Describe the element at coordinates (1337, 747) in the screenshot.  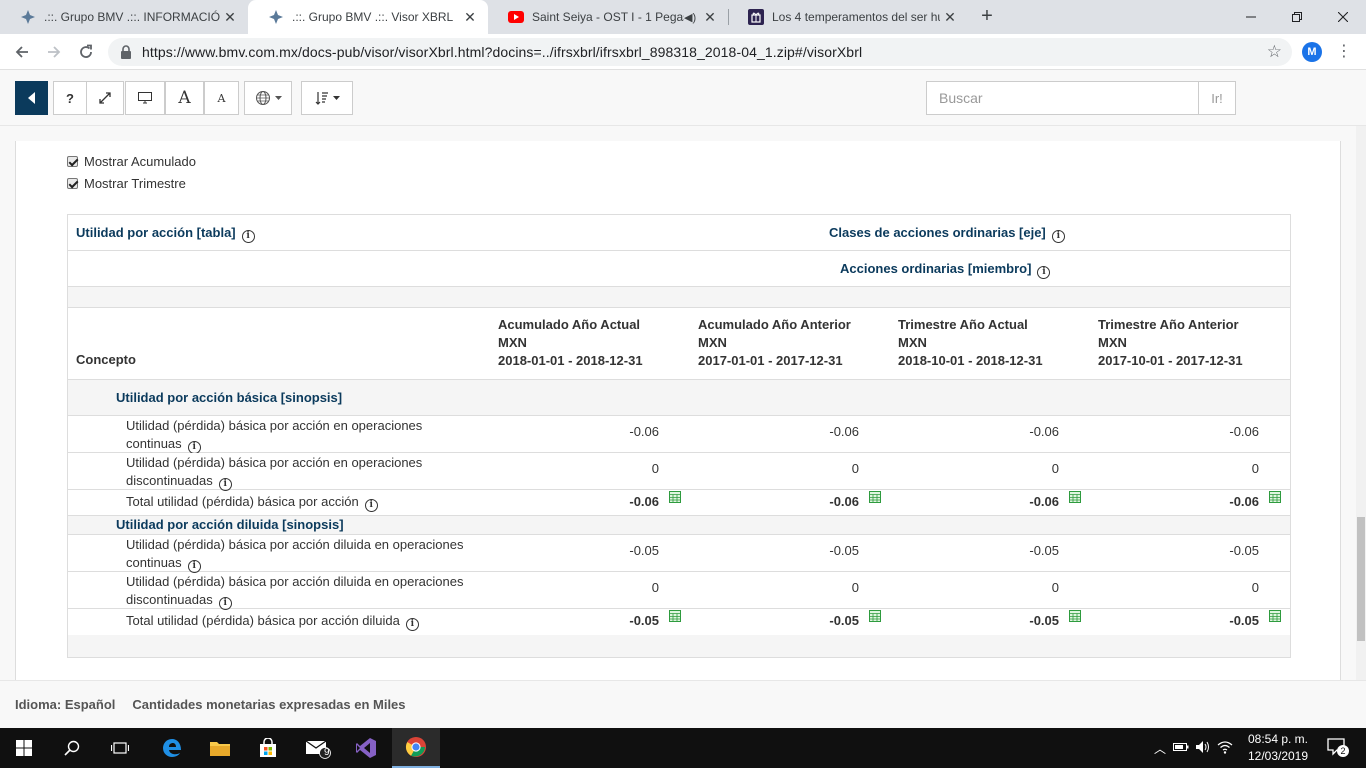
I see `action-center-button: 2` at that location.